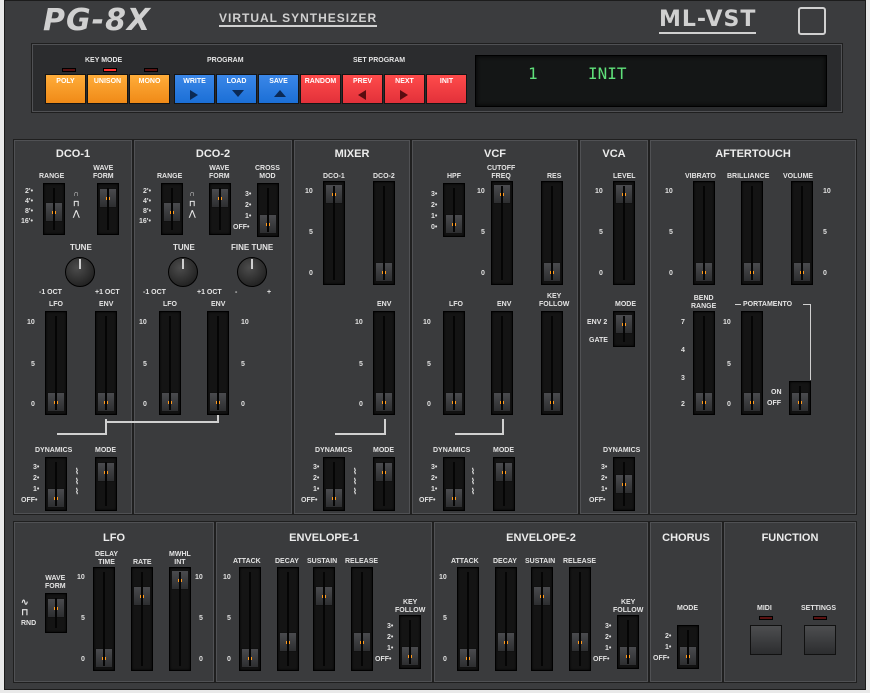  I want to click on dco1-mode-thumb, so click(106, 472).